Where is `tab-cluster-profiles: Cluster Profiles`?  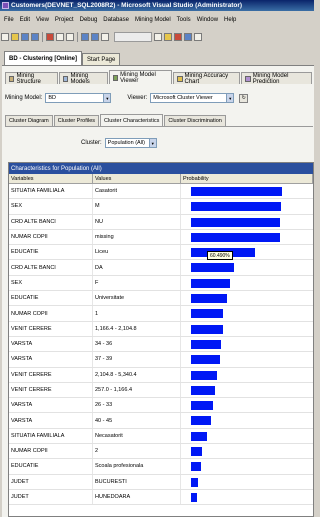
tab-cluster-profiles: Cluster Profiles is located at coordinates (76, 120).